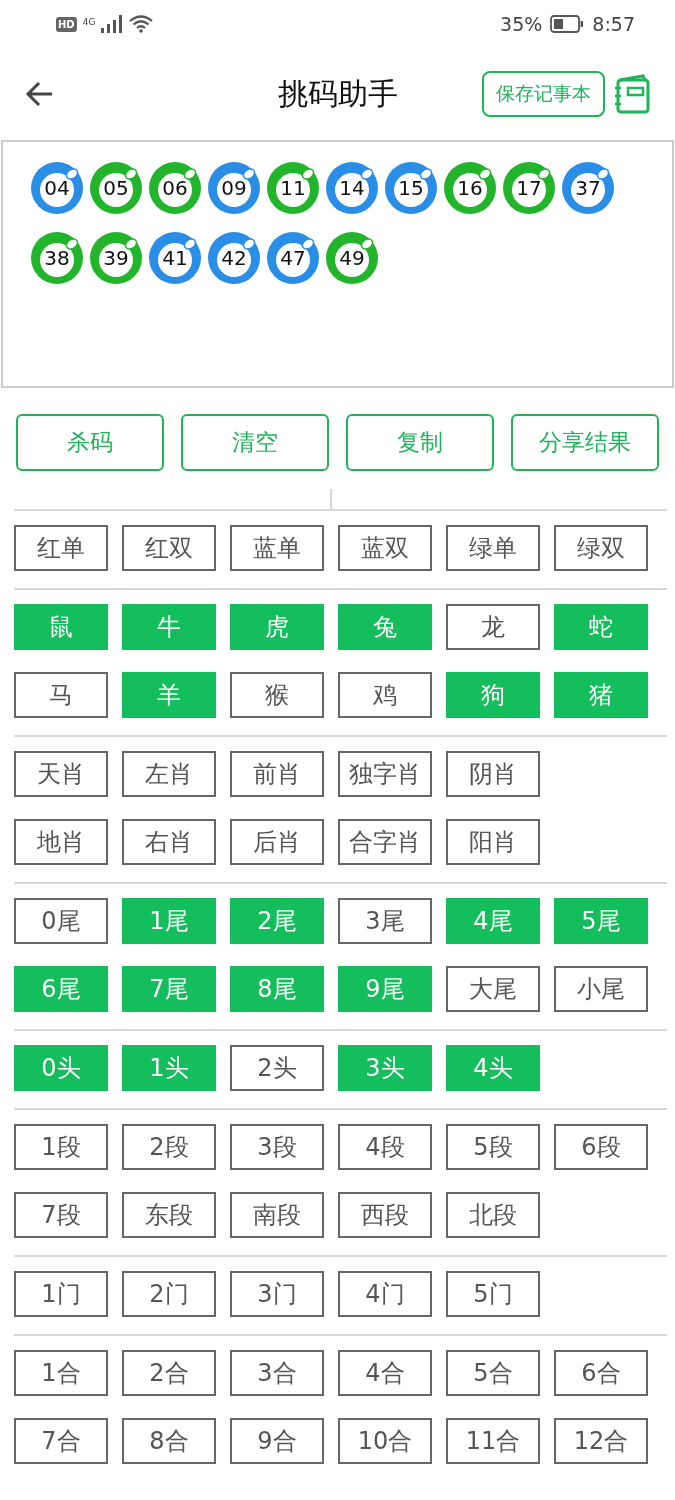 Image resolution: width=675 pixels, height=1500 pixels. I want to click on number-ball: 09, so click(234, 188).